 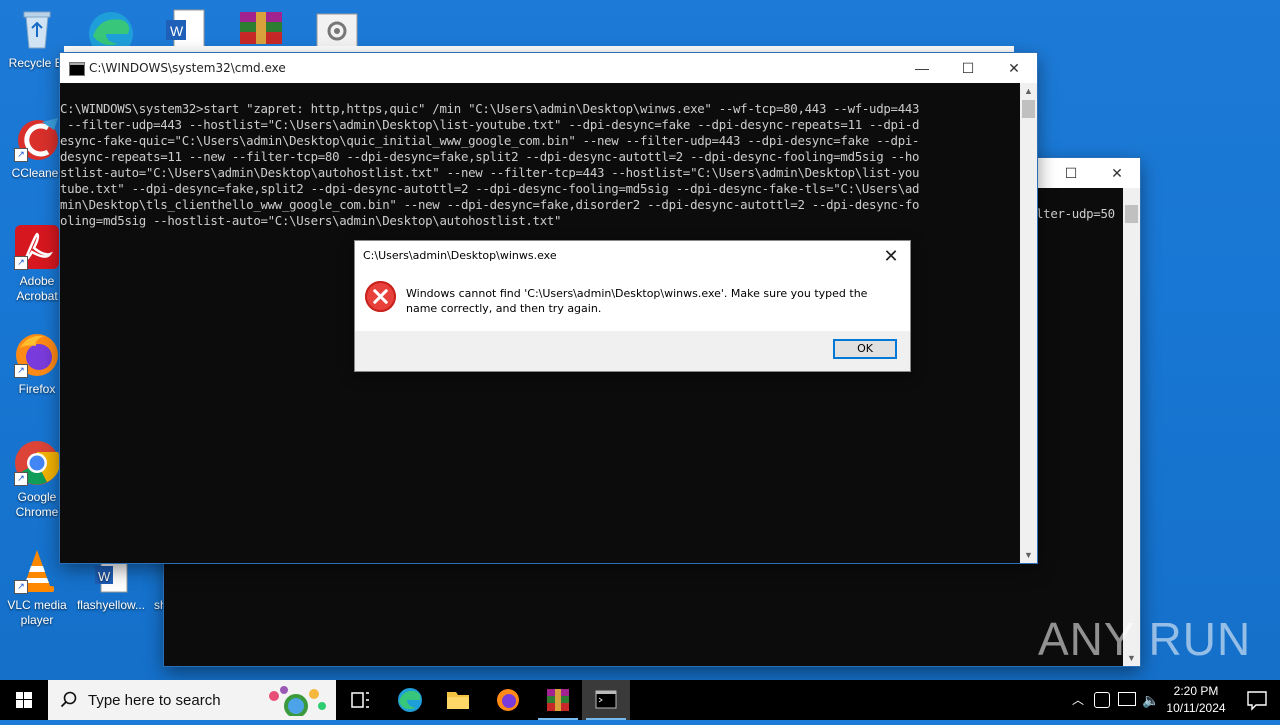 I want to click on taskbar-edge, so click(x=410, y=700).